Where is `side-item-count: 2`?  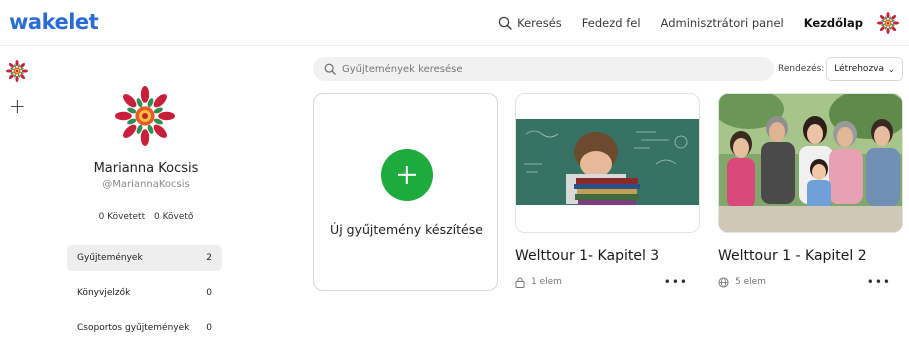 side-item-count: 2 is located at coordinates (209, 258).